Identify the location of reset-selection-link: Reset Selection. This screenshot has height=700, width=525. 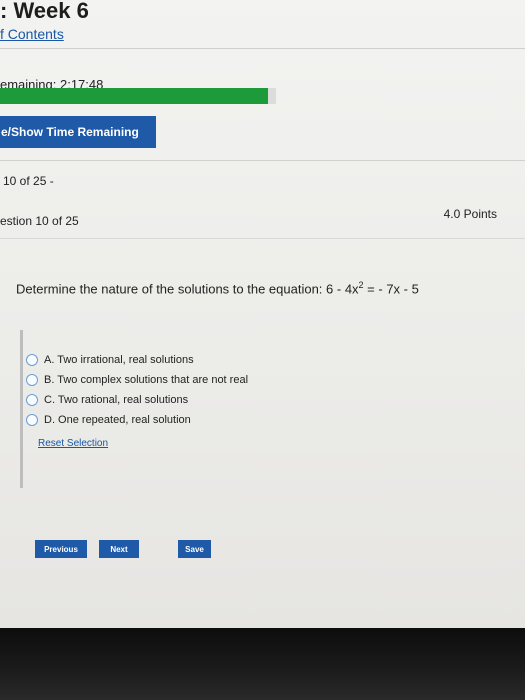
(73, 443).